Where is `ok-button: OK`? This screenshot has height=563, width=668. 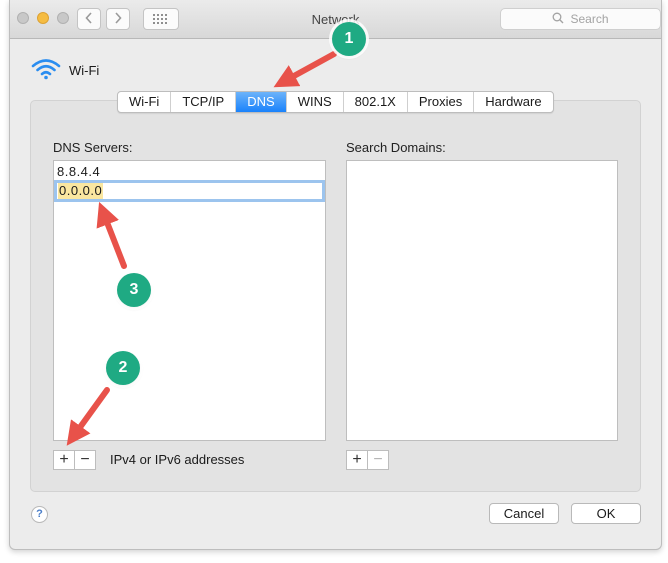 ok-button: OK is located at coordinates (606, 513).